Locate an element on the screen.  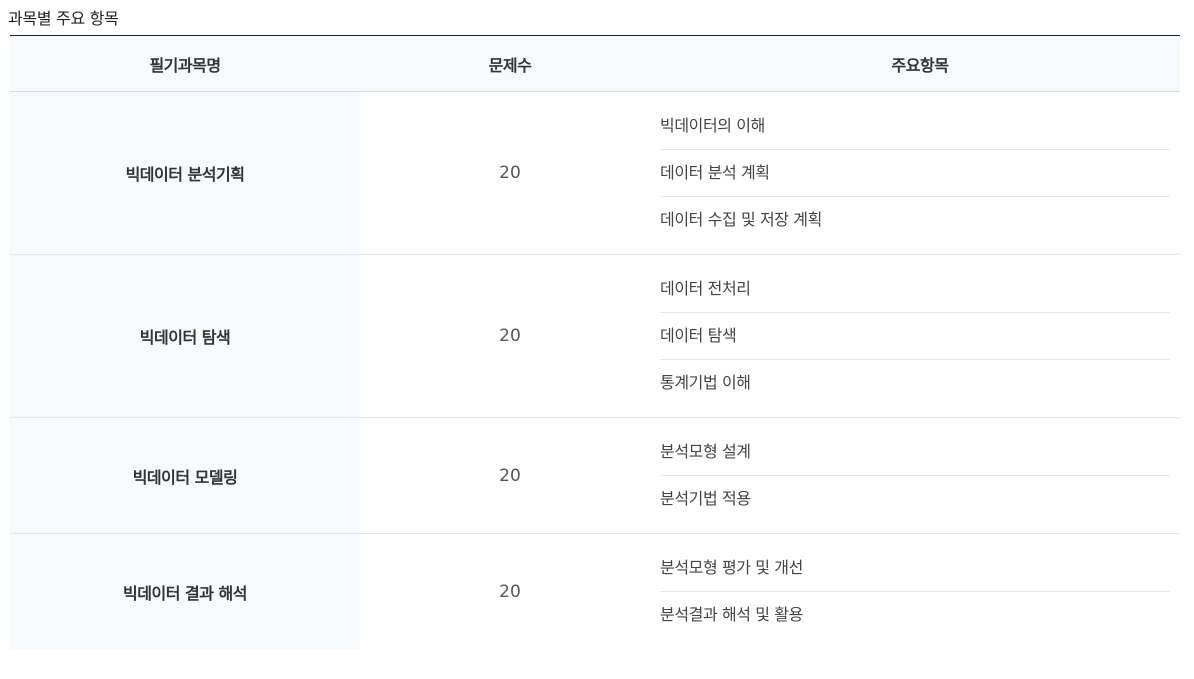
items-cell: 분석모형 평가 및 개선 분석결과 해석 및 활용 is located at coordinates (920, 591).